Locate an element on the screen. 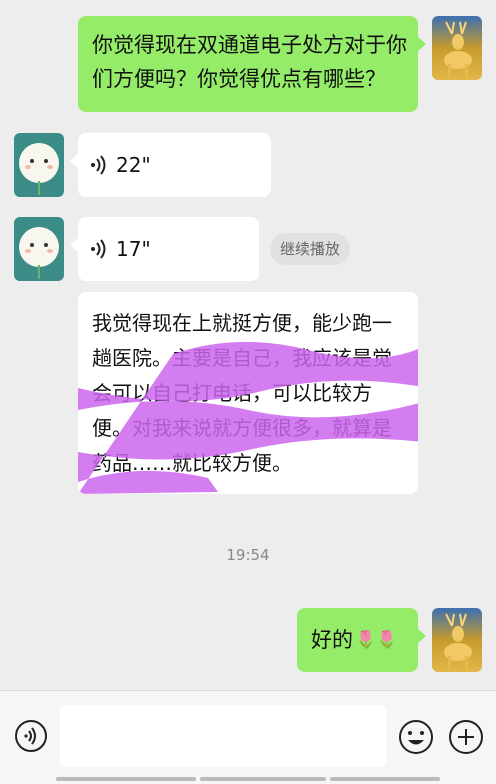  outgoing-message-ok: 好的 🌷🌷 is located at coordinates (361, 640).